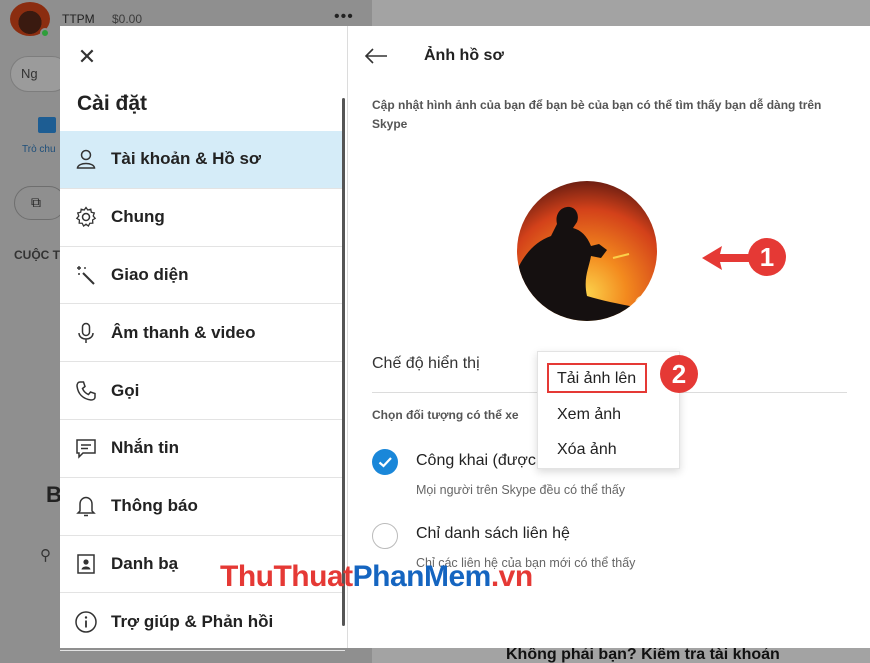  Describe the element at coordinates (186, 159) in the screenshot. I see `nav-item-label: Tài khoản & Hồ sơ` at that location.